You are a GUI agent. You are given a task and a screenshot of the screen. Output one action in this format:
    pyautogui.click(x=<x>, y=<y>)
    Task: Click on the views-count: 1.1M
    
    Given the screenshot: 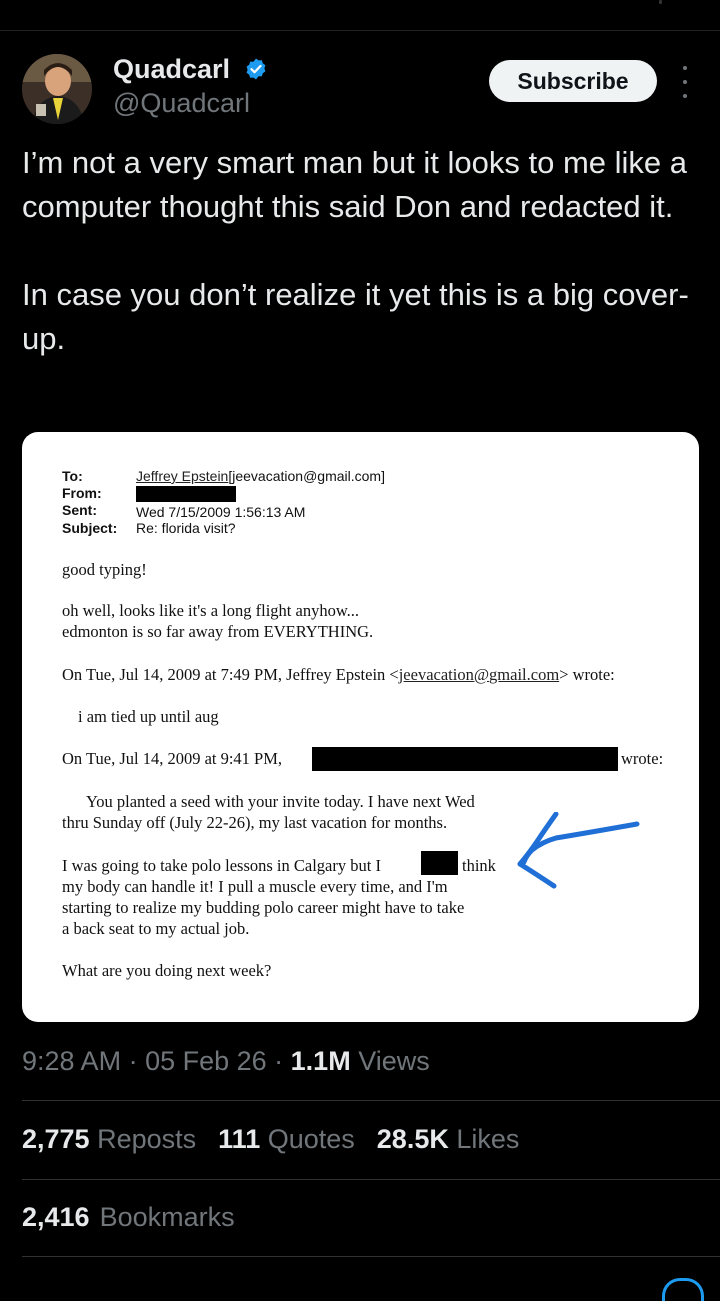 What is the action you would take?
    pyautogui.click(x=320, y=1061)
    